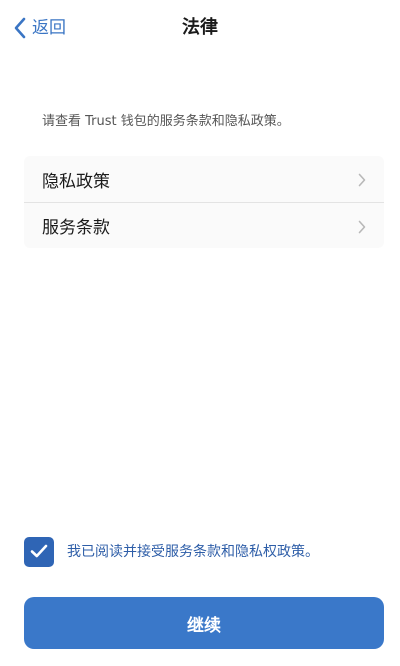 This screenshot has width=400, height=666. What do you see at coordinates (193, 552) in the screenshot?
I see `consent-label: 我已阅读并接受服务条款和隐私权政策。` at bounding box center [193, 552].